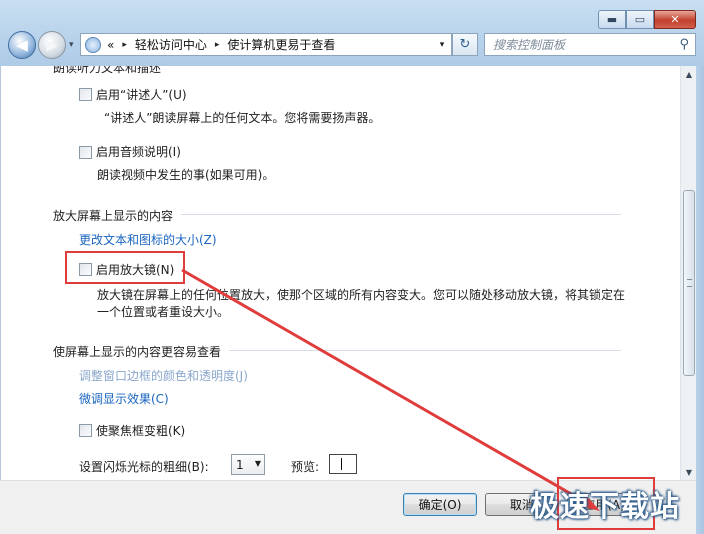 The height and width of the screenshot is (534, 704). I want to click on window-frame-right, so click(700, 300).